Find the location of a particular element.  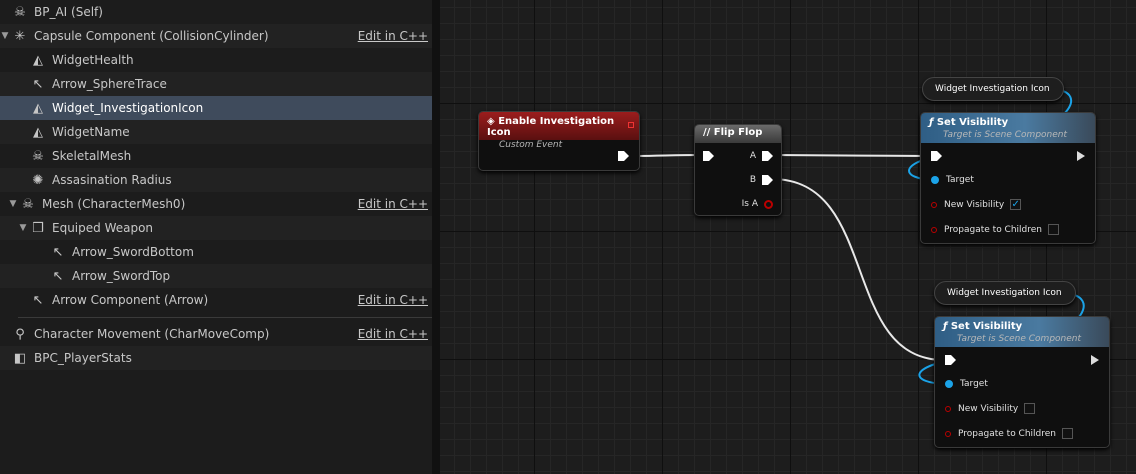

tree-item-widget-investigationicon: ◭ Widget_InvestigationIcon is located at coordinates (216, 108).